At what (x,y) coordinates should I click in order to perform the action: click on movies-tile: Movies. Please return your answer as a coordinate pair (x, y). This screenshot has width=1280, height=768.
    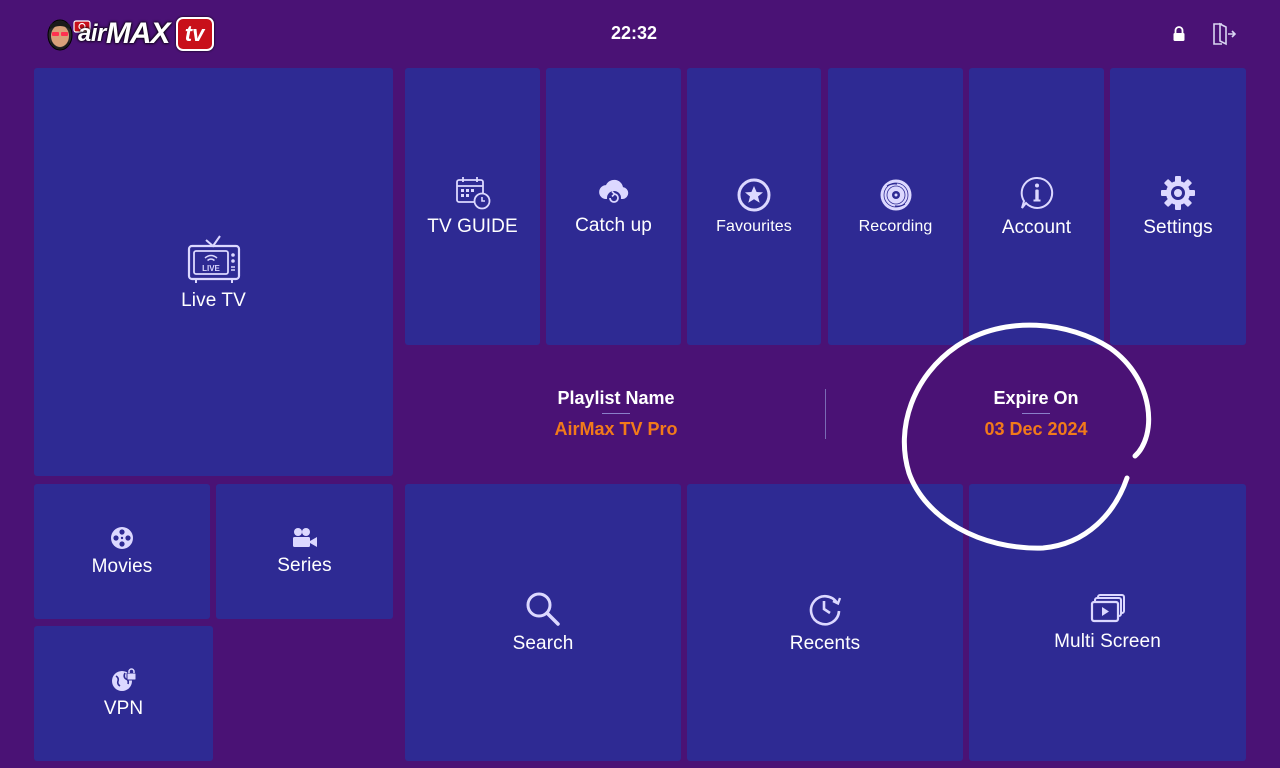
    Looking at the image, I should click on (122, 551).